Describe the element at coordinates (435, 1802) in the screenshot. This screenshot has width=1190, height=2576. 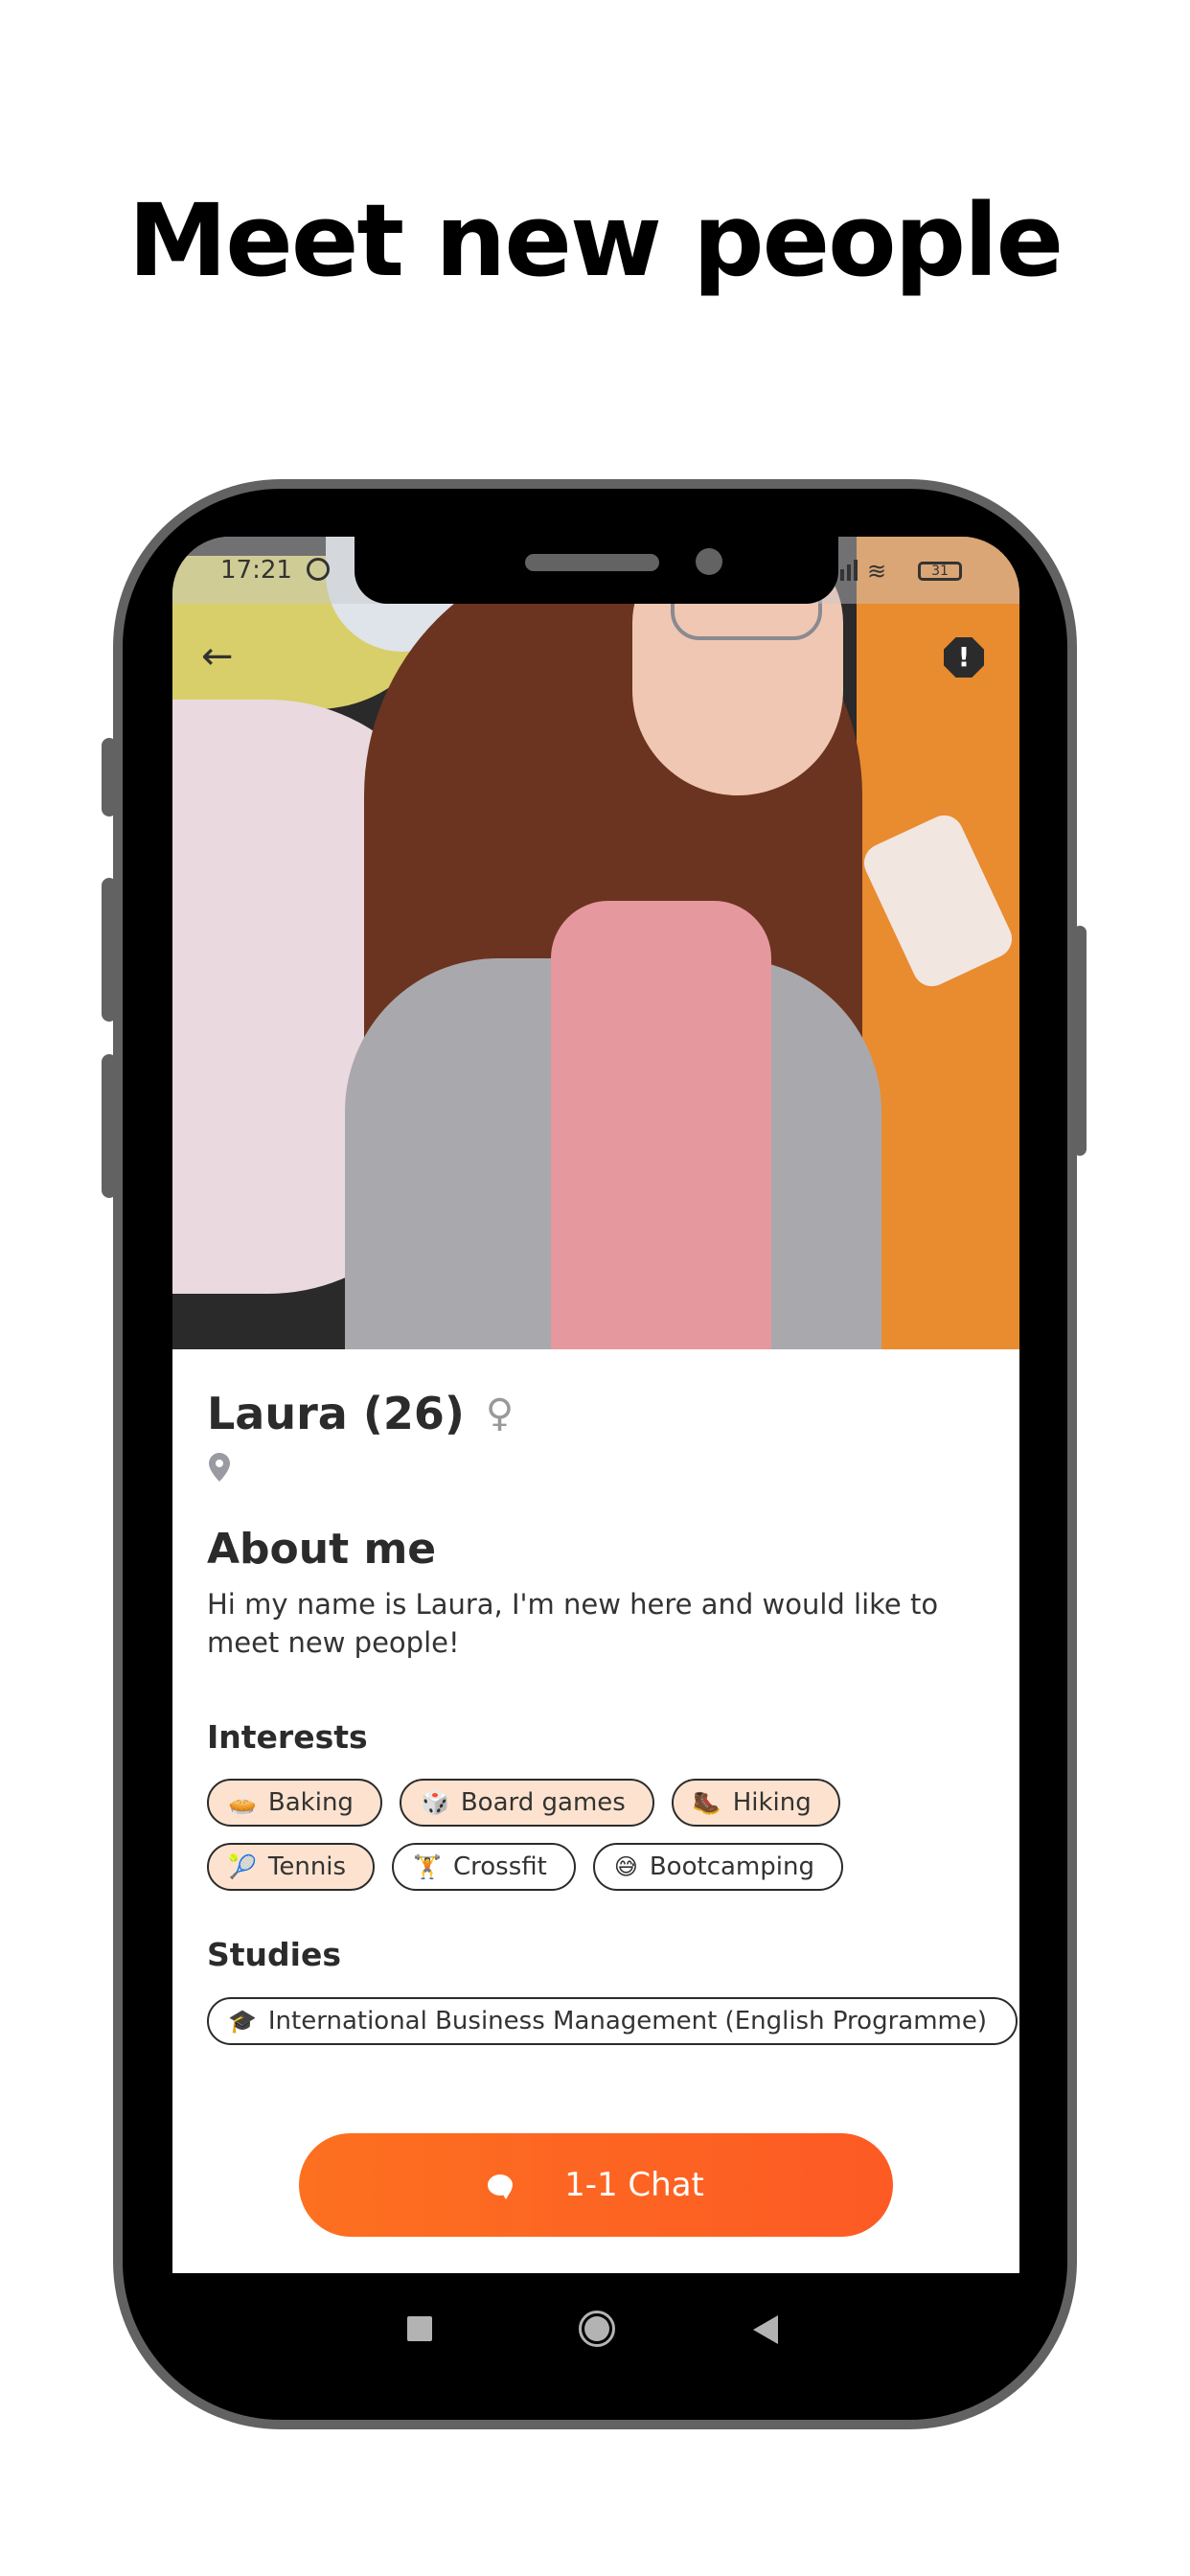
I see `dice-icon: 🎲` at that location.